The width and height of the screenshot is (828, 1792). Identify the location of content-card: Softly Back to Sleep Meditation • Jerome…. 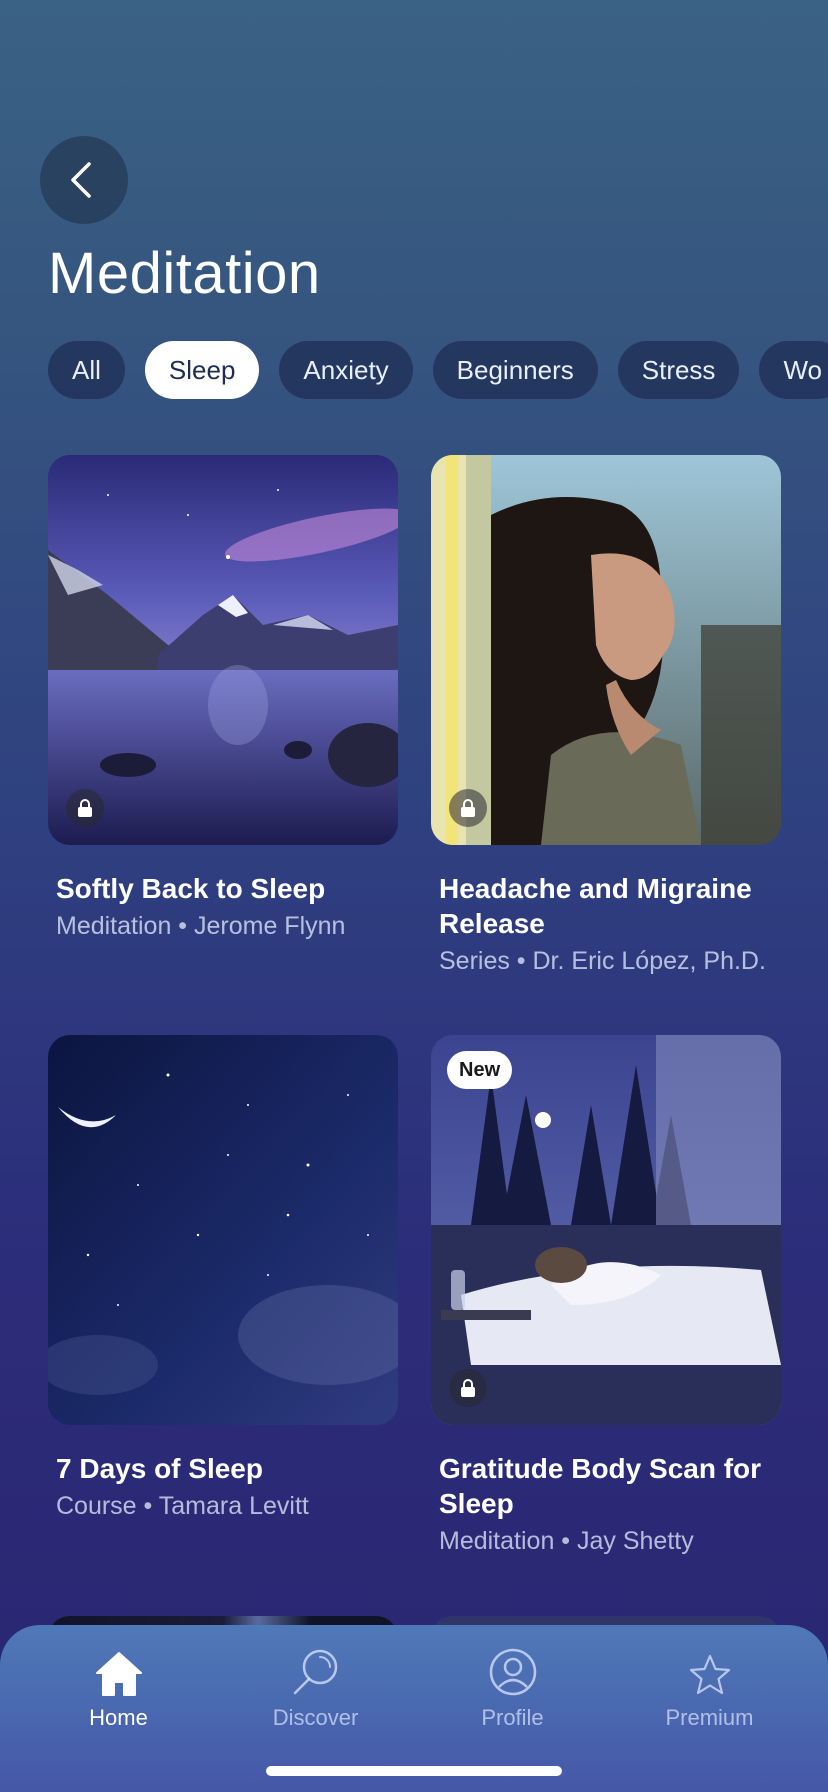
(223, 745).